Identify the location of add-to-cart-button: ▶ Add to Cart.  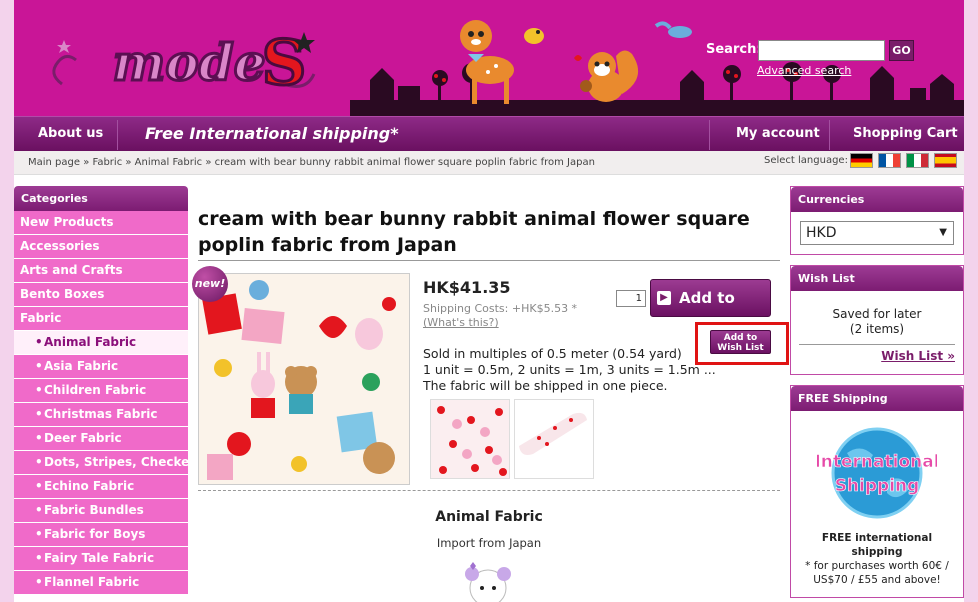
(710, 311).